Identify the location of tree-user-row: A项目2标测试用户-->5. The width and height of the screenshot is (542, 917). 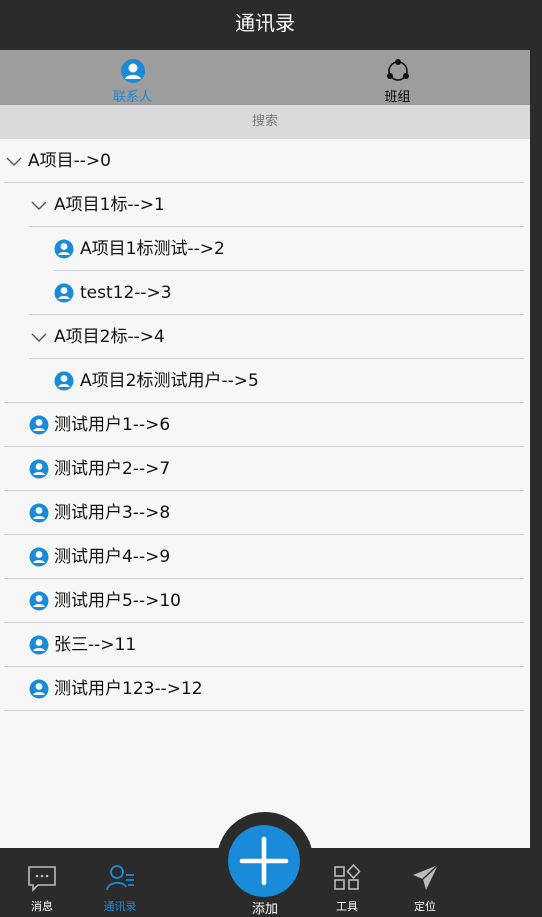
(265, 381).